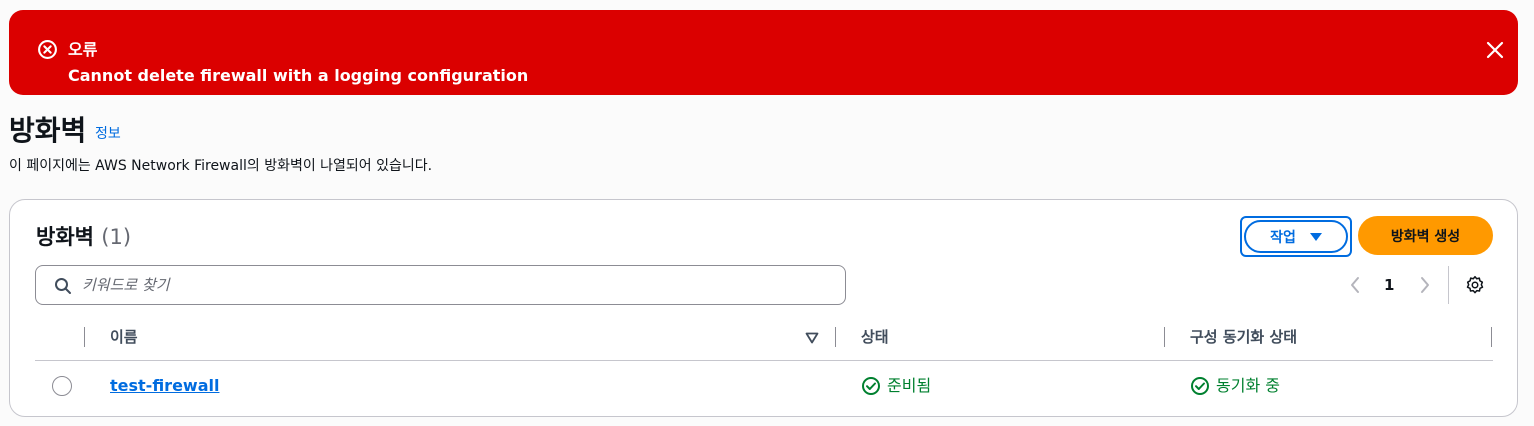  I want to click on search-box, so click(440, 285).